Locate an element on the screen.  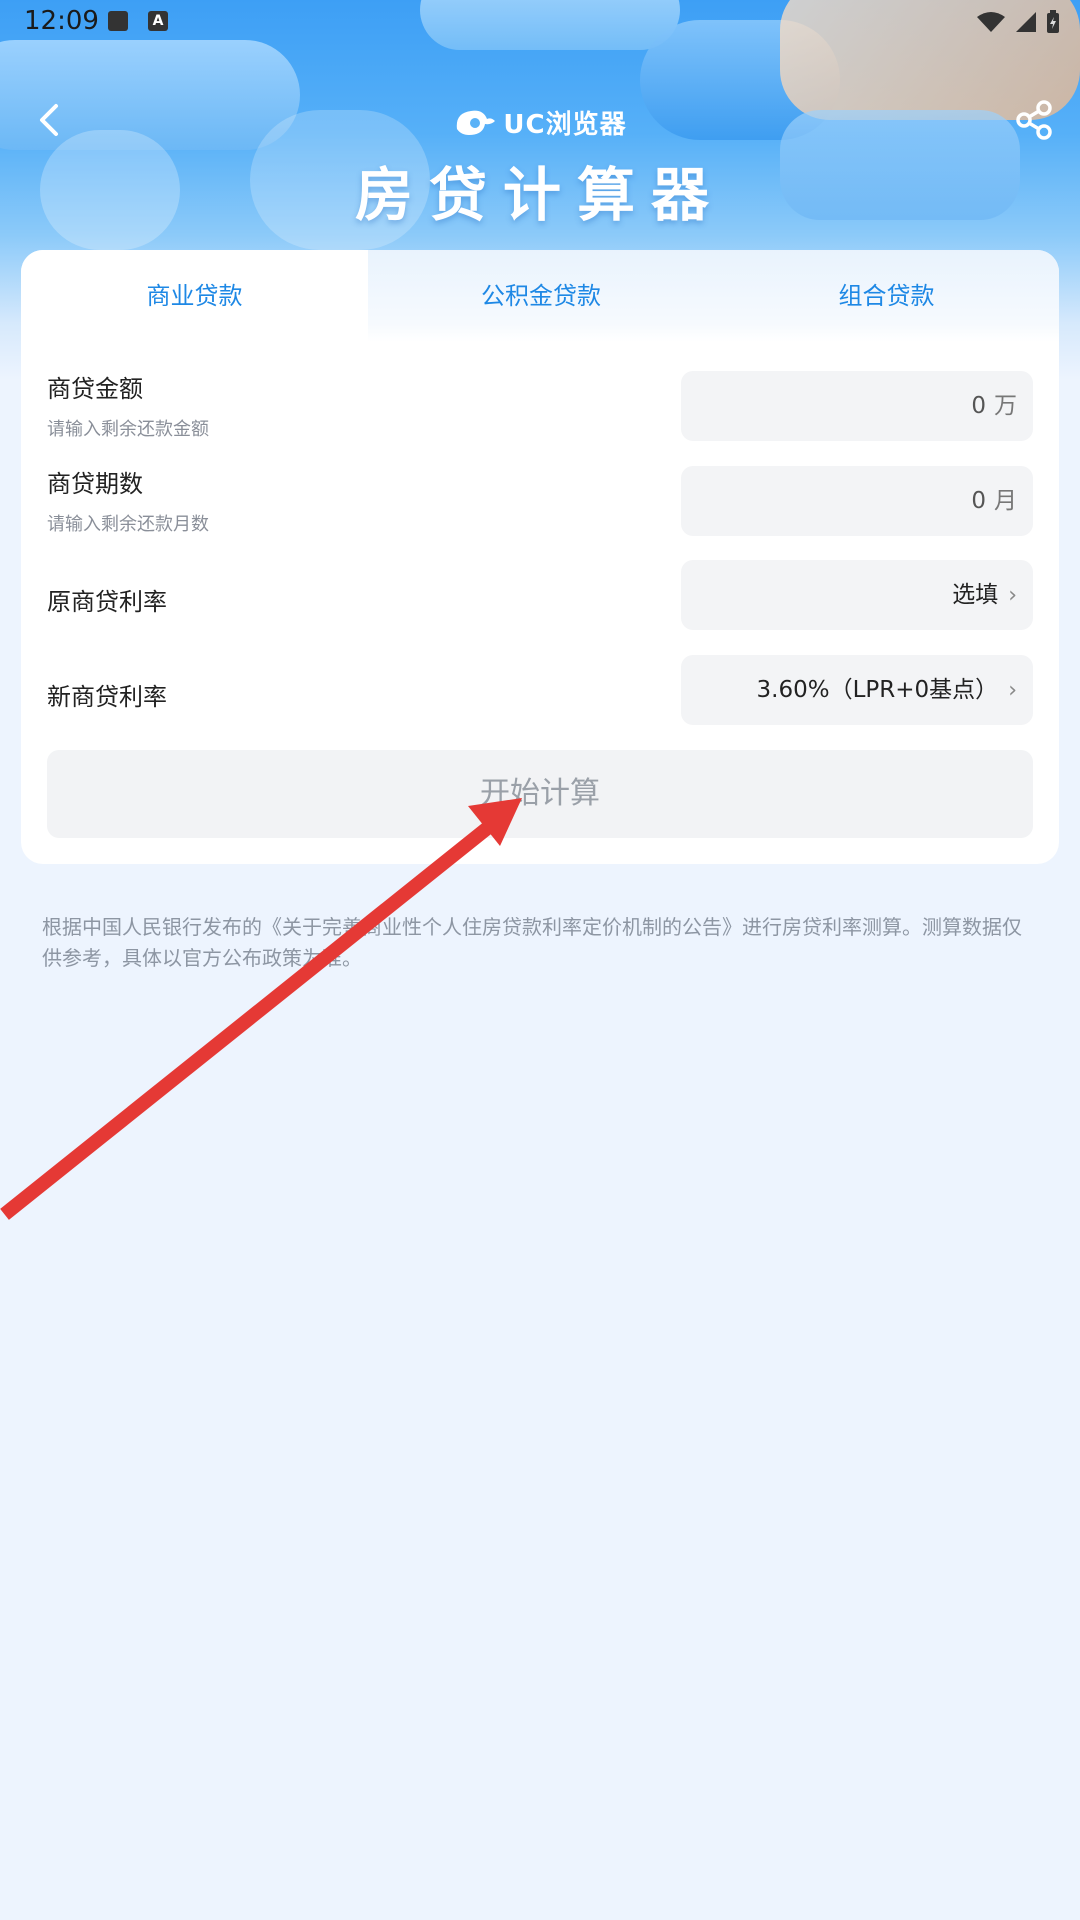
new-rate-select: 3.60%（LPR+0基点） › is located at coordinates (857, 690).